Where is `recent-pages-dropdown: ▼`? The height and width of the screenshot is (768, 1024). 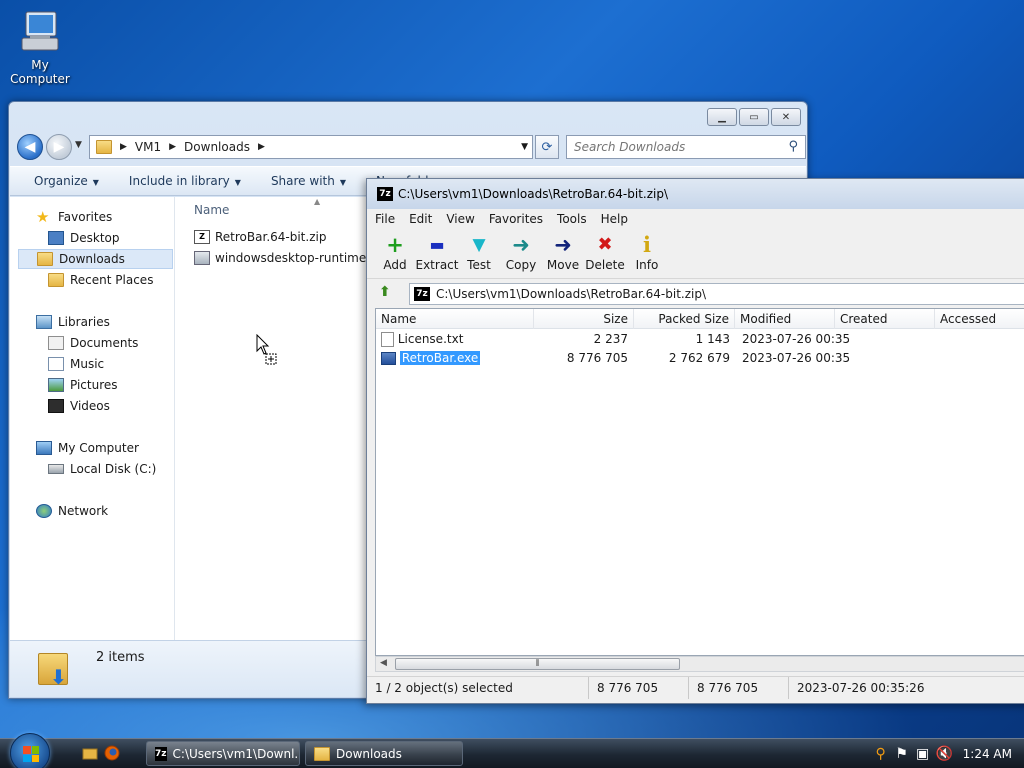 recent-pages-dropdown: ▼ is located at coordinates (78, 145).